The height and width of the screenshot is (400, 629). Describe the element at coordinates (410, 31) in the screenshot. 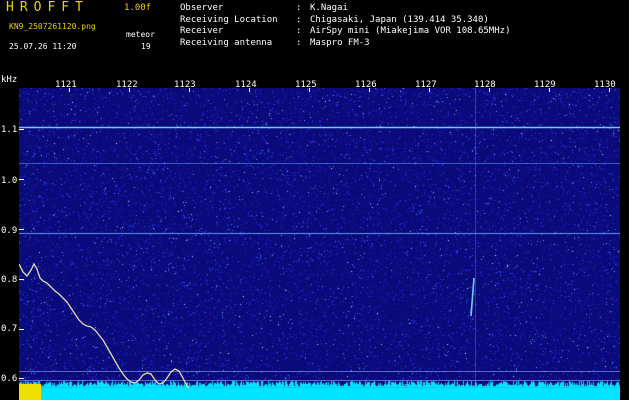

I see `info-value: AirSpy mini (Miakejima VOR 108.65MHz)` at that location.